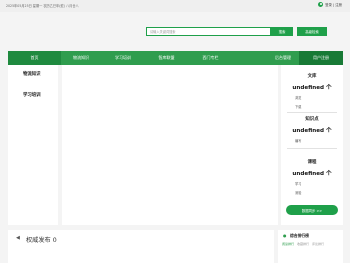 The width and height of the screenshot is (350, 263). Describe the element at coordinates (81, 58) in the screenshot. I see `nav-logistics-knowledge: 物流知识` at that location.